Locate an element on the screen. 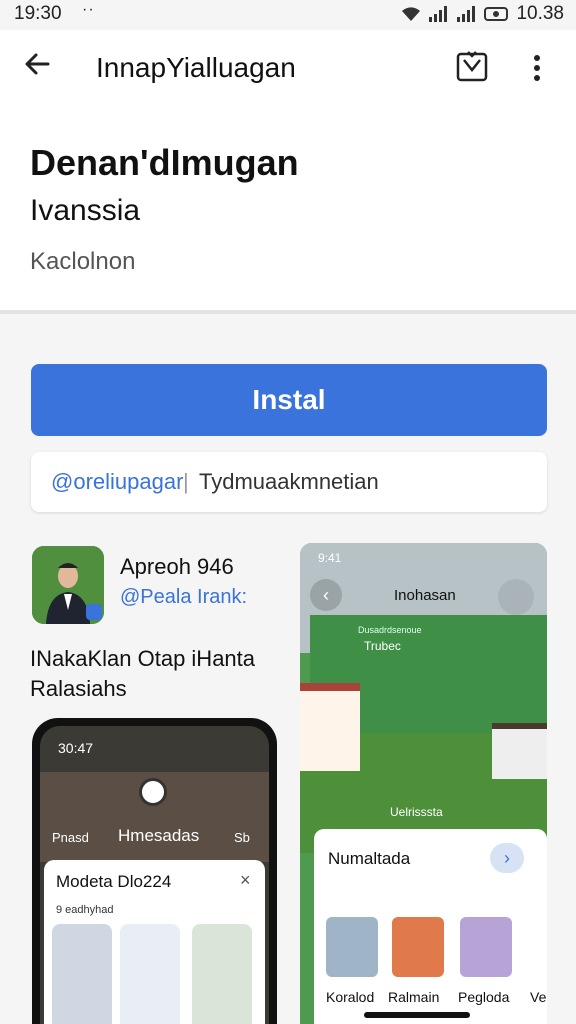 This screenshot has height=1024, width=576. phone-bottom-sheet: Modeta Dlo224 × 9 eadhyhad is located at coordinates (154, 942).